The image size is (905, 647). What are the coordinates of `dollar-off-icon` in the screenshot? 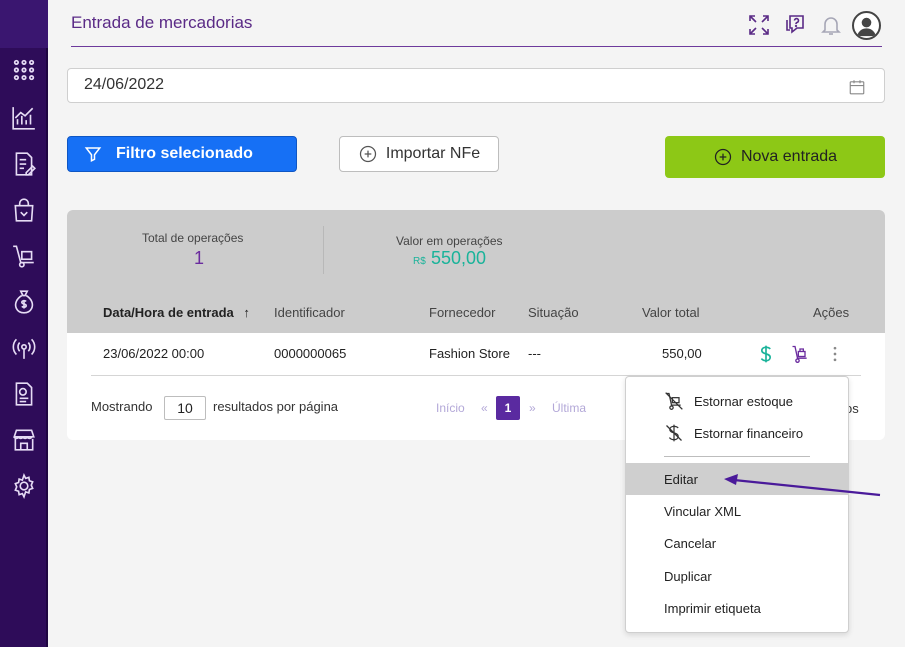 It's located at (674, 433).